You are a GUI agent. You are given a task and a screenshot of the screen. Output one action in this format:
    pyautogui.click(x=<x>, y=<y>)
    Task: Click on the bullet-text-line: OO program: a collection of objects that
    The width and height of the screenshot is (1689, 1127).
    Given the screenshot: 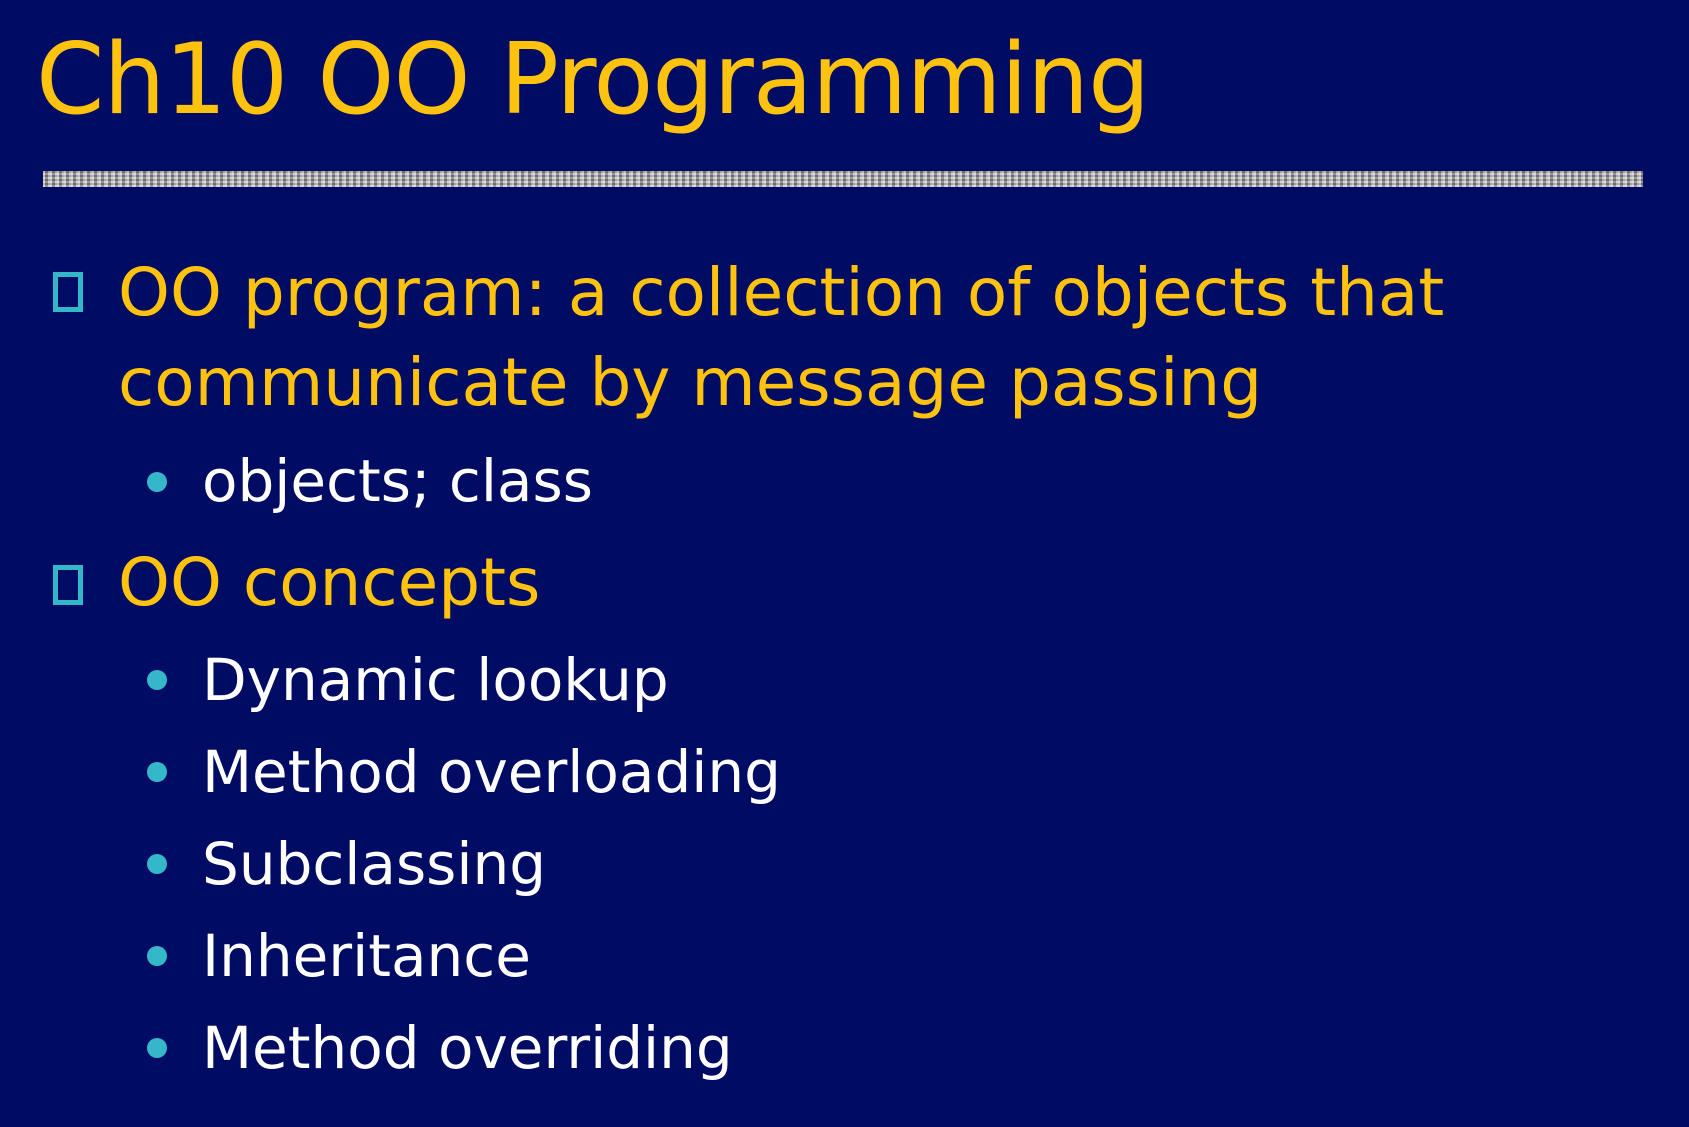 What is the action you would take?
    pyautogui.click(x=781, y=292)
    